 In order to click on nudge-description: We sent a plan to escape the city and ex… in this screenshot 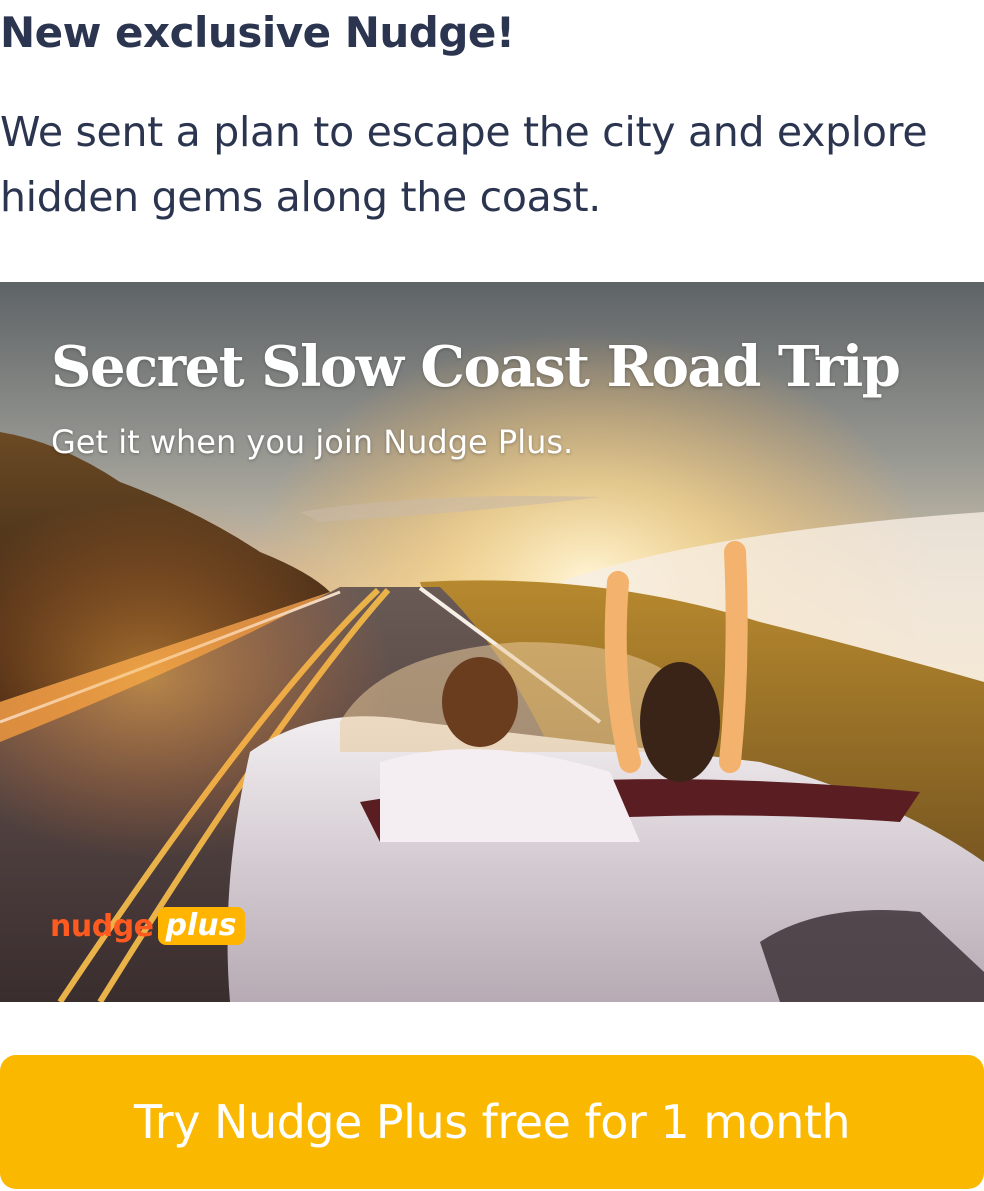, I will do `click(464, 164)`.